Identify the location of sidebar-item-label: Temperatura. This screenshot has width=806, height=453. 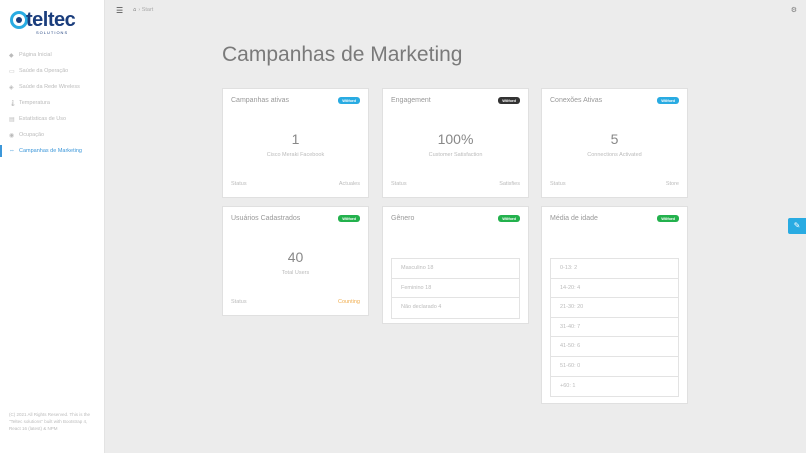
(34, 103).